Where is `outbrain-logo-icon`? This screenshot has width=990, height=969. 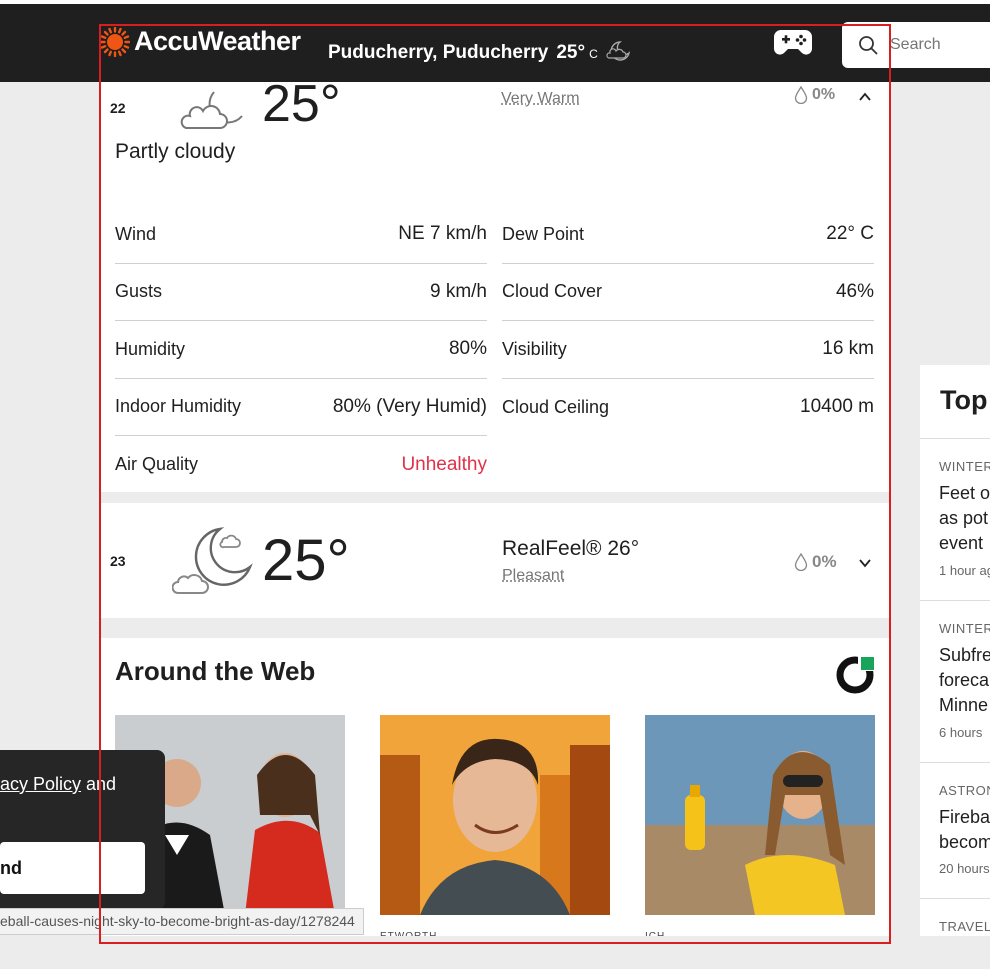 outbrain-logo-icon is located at coordinates (856, 674).